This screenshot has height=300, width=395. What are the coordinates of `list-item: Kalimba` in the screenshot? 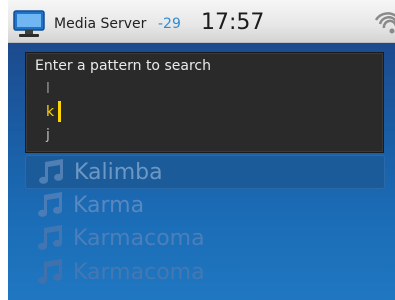 It's located at (205, 172).